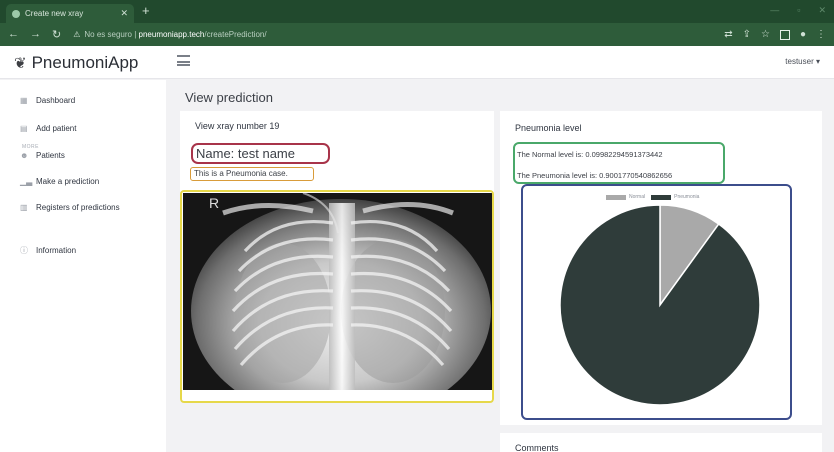 This screenshot has height=452, width=834. What do you see at coordinates (537, 447) in the screenshot?
I see `comments-title: Comments` at bounding box center [537, 447].